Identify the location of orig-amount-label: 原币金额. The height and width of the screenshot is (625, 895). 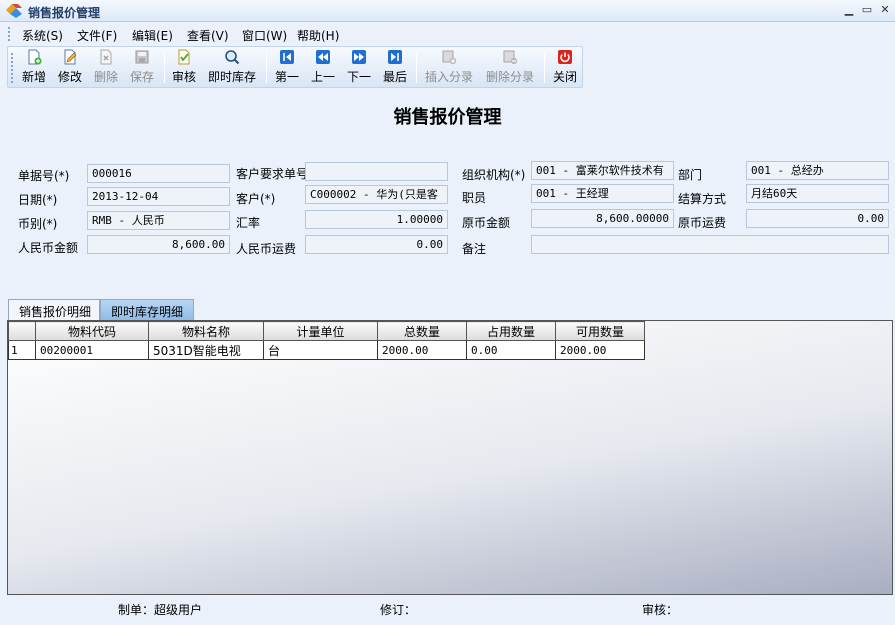
(486, 223).